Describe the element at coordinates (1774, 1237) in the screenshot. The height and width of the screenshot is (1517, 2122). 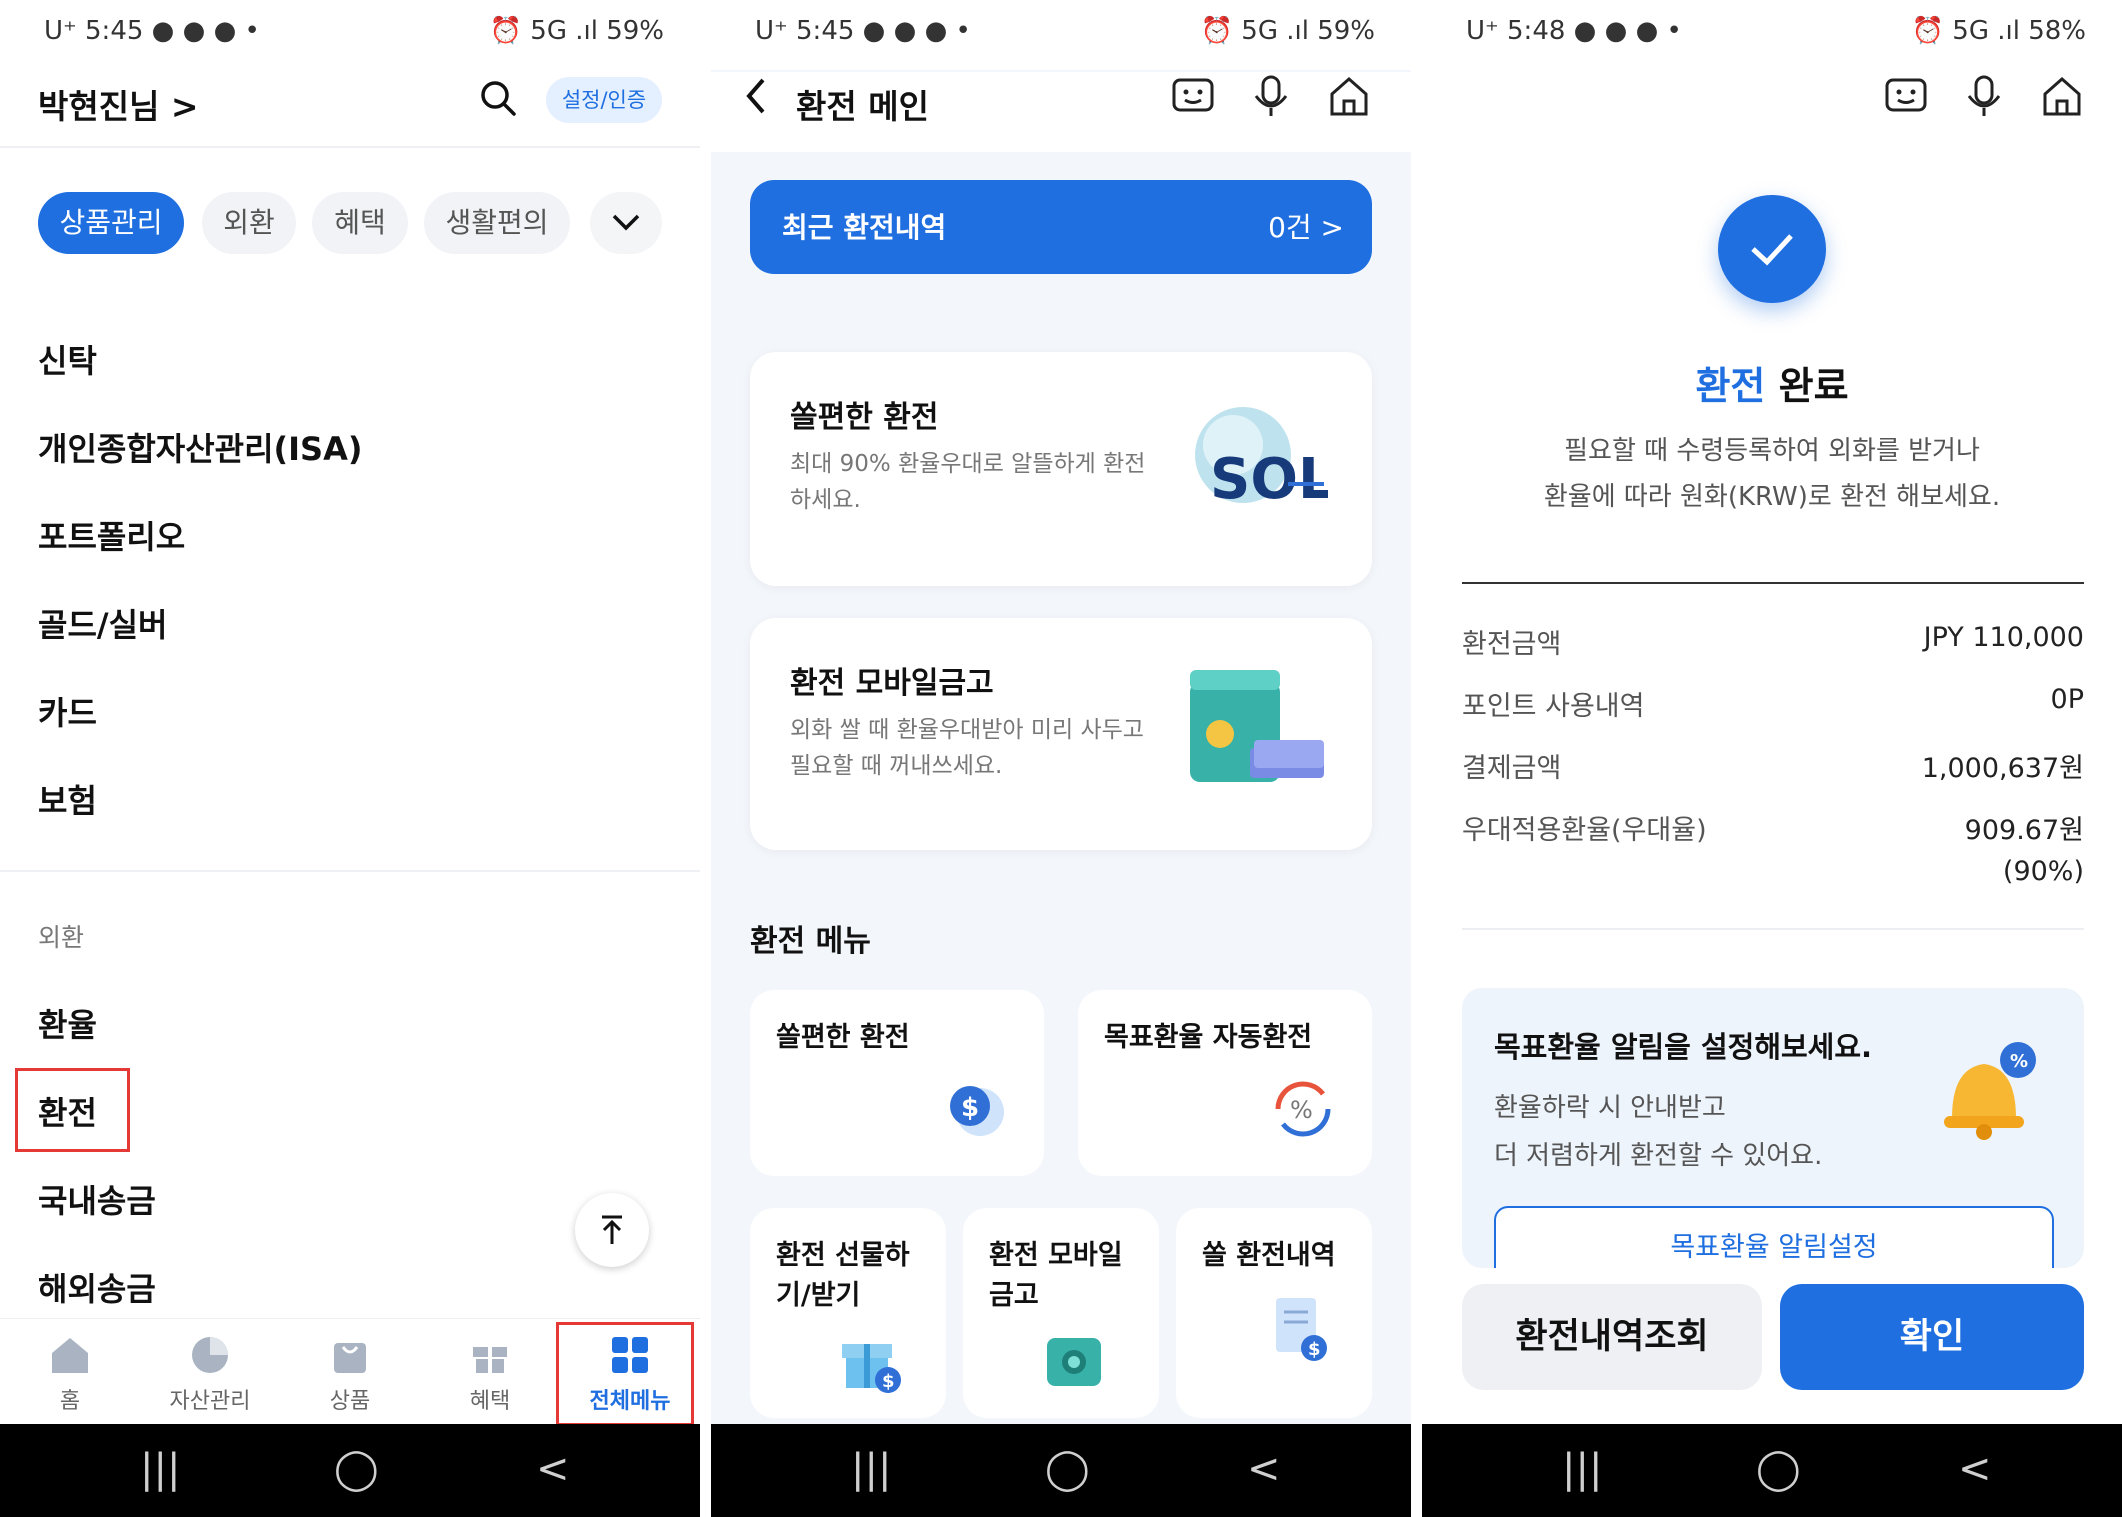
I see `target-rate-alert-button: 목표환율 알림설정` at that location.